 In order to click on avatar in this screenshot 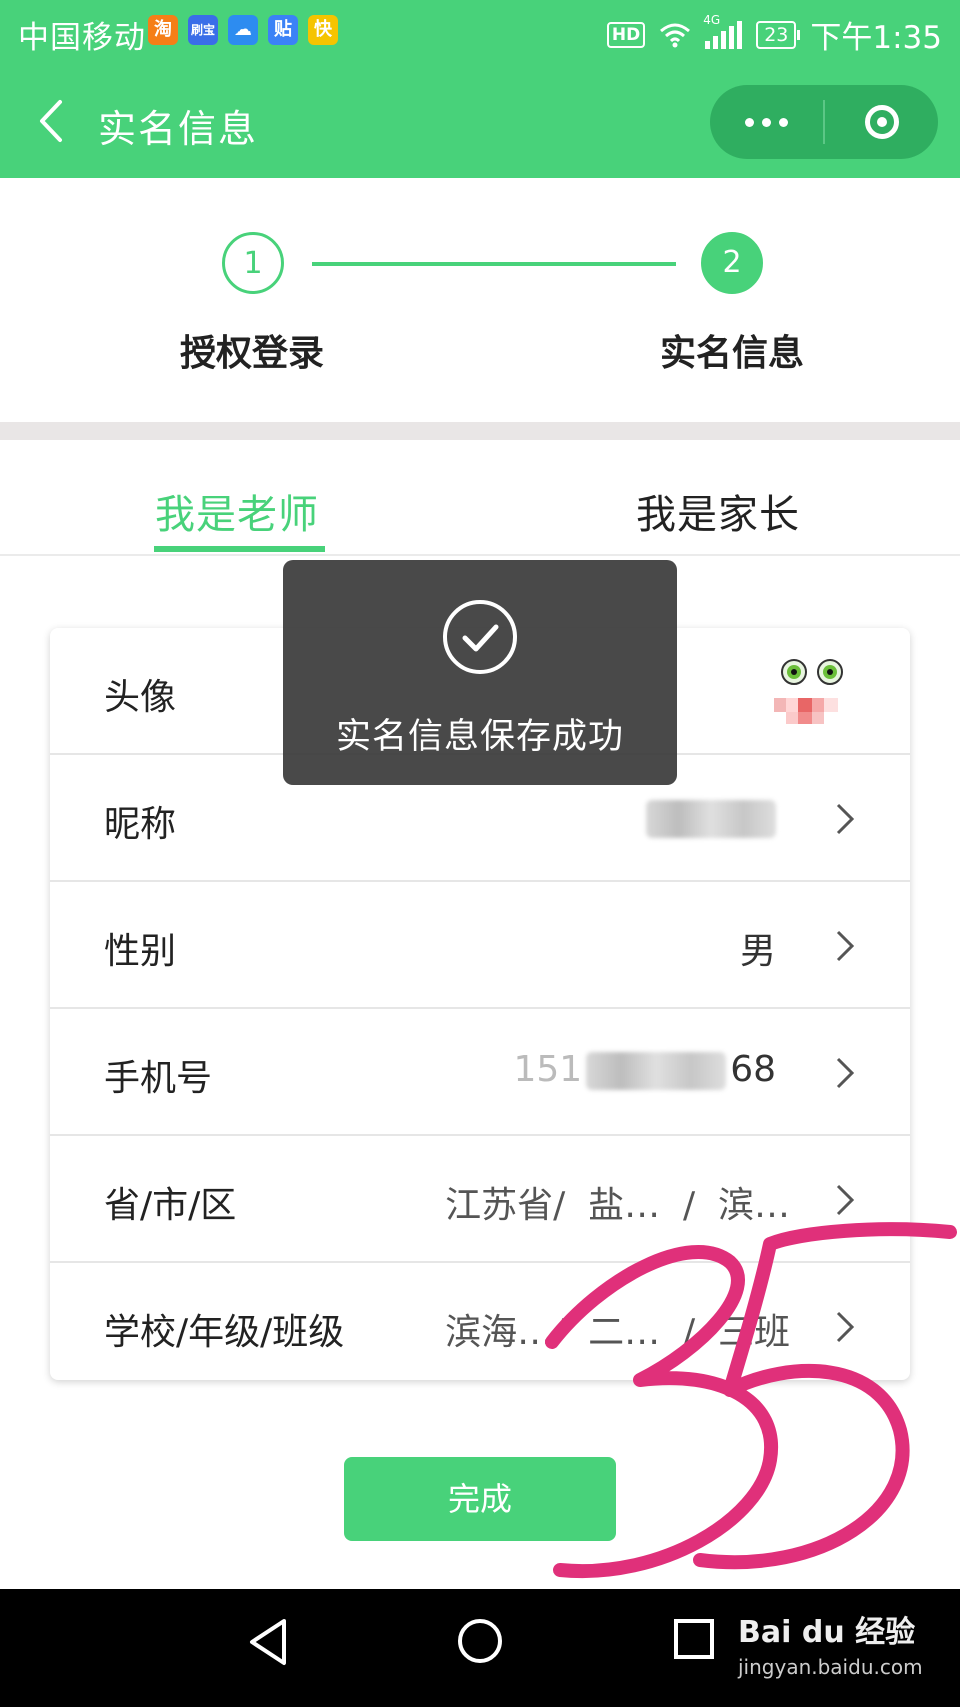, I will do `click(810, 692)`.